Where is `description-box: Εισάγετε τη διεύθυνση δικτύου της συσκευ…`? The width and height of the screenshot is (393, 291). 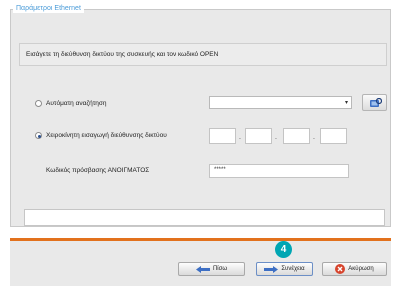 description-box: Εισάγετε τη διεύθυνση δικτύου της συσκευ… is located at coordinates (203, 54).